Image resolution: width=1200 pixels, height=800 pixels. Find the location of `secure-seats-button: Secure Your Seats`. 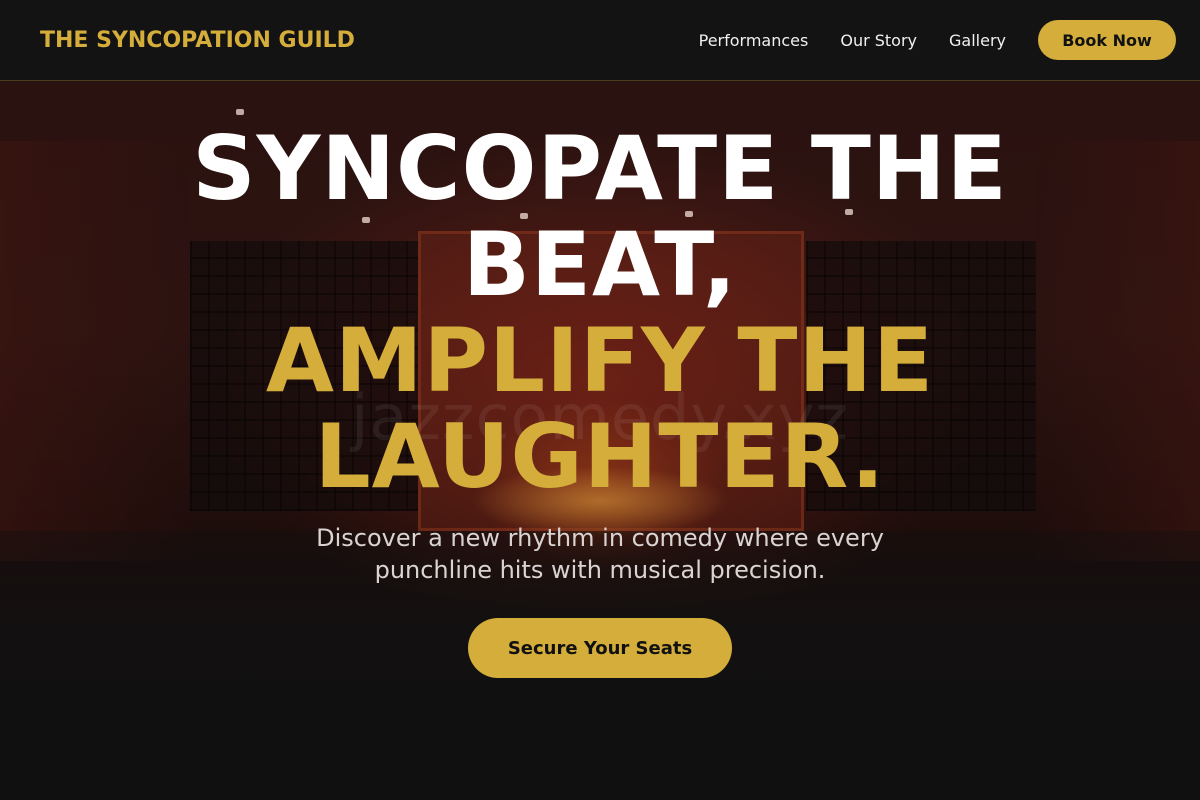

secure-seats-button: Secure Your Seats is located at coordinates (600, 648).